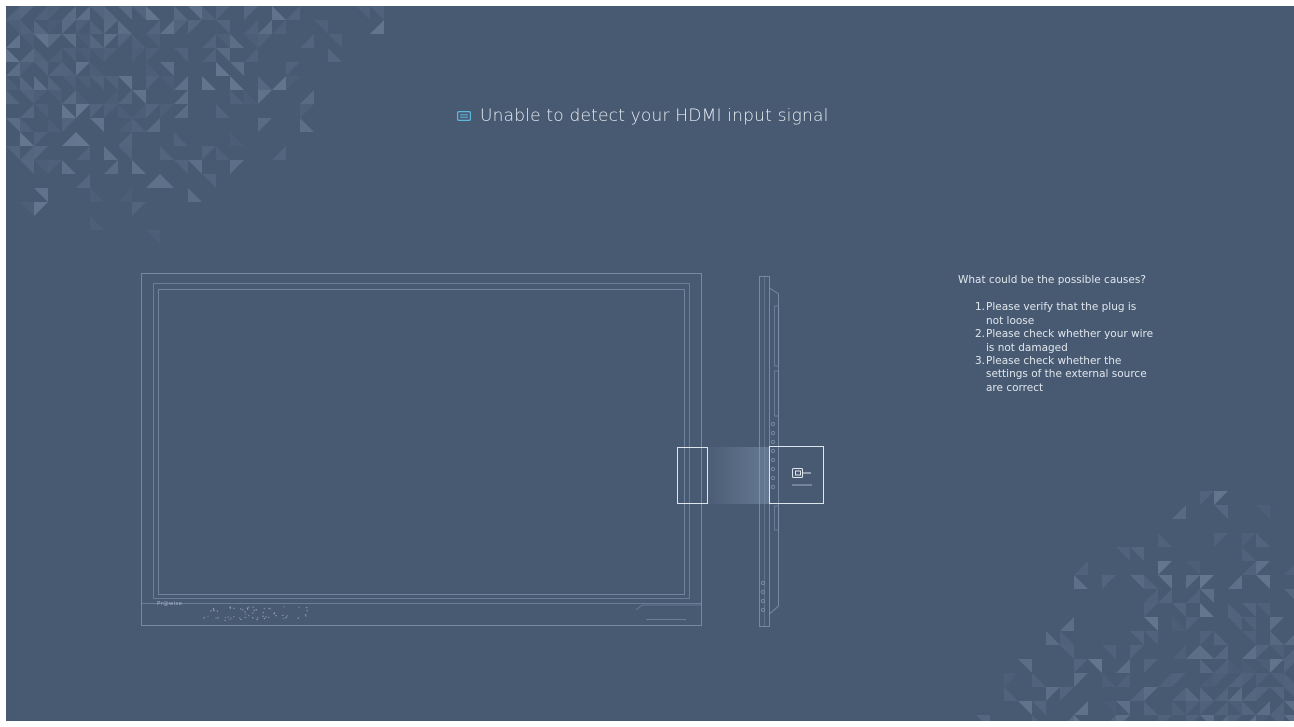 This screenshot has width=1294, height=727. I want to click on list-item-text: Please verify that the plug is not loose, so click(1061, 314).